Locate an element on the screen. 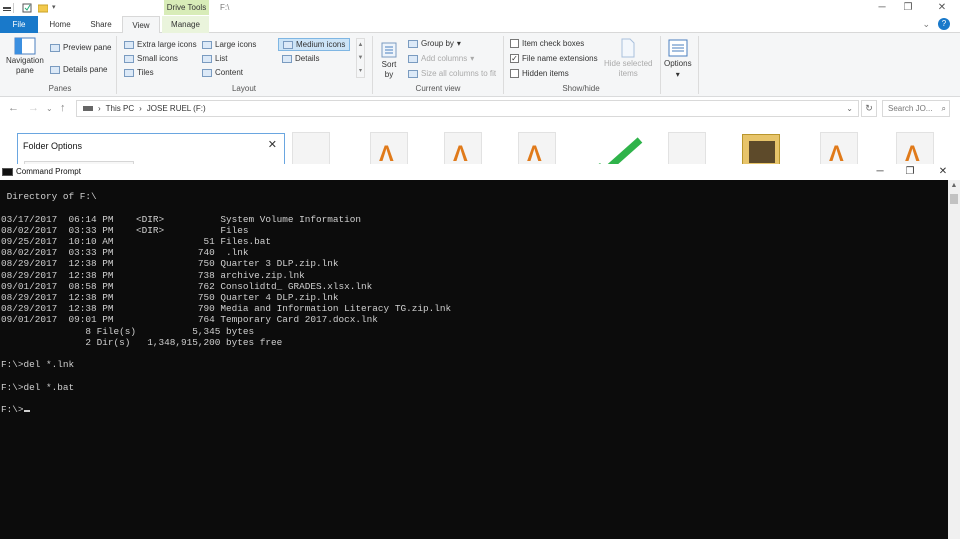 This screenshot has width=960, height=539. console-line: Directory of F:\ is located at coordinates (49, 197).